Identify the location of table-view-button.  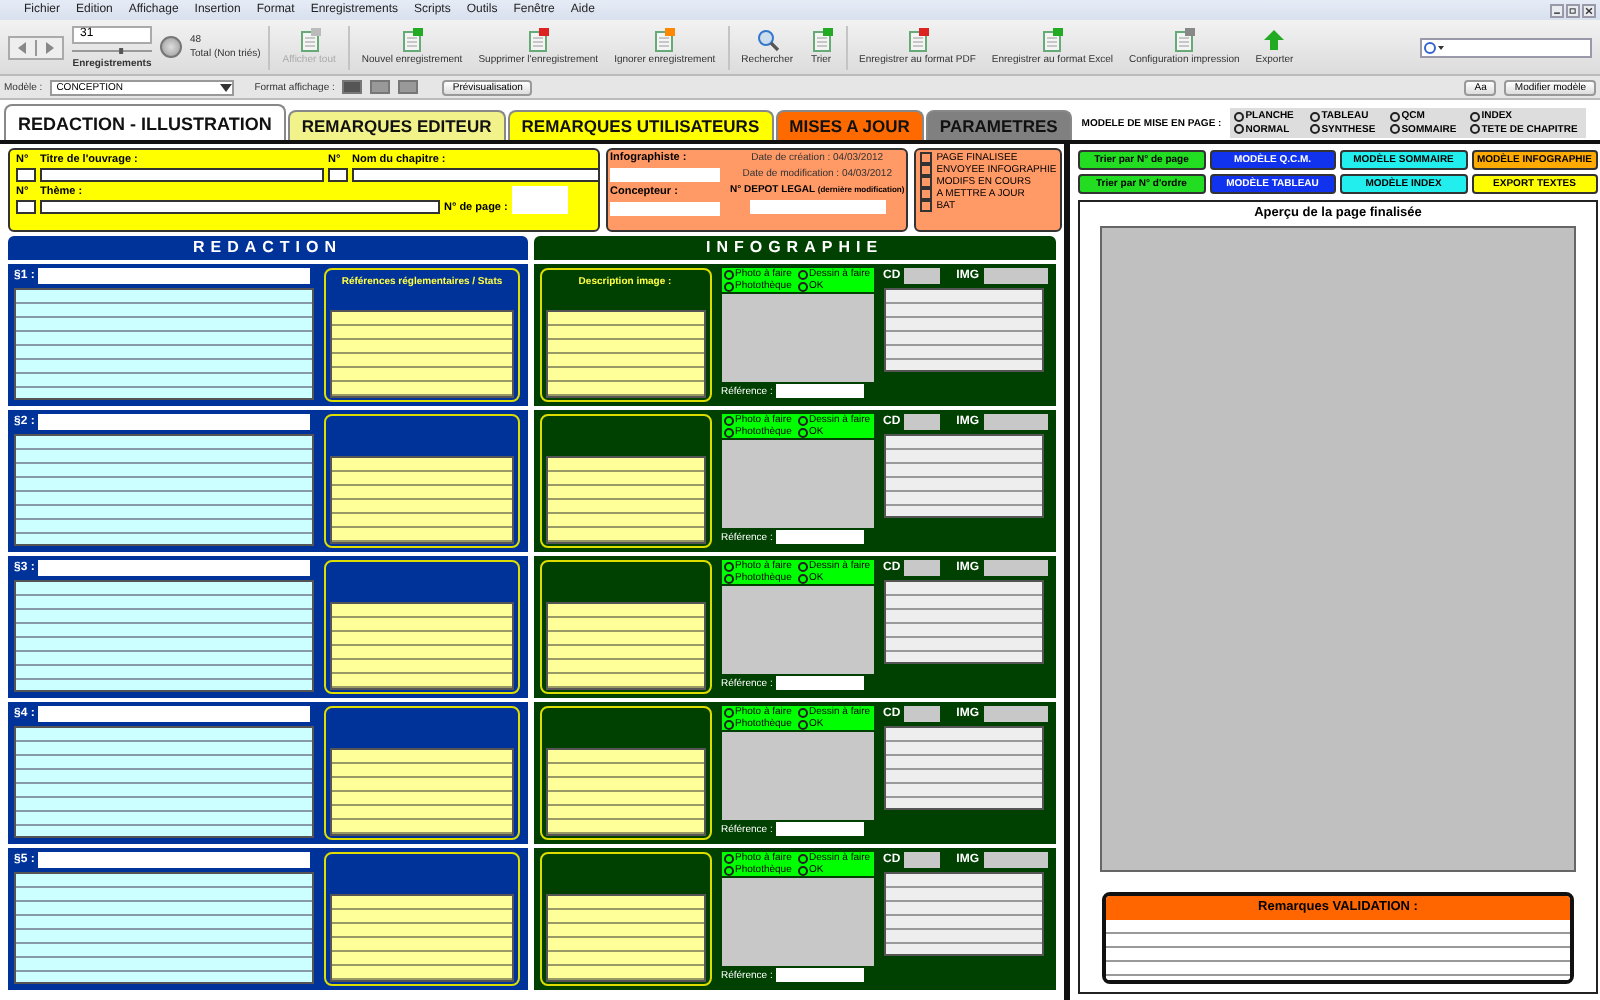
(408, 87).